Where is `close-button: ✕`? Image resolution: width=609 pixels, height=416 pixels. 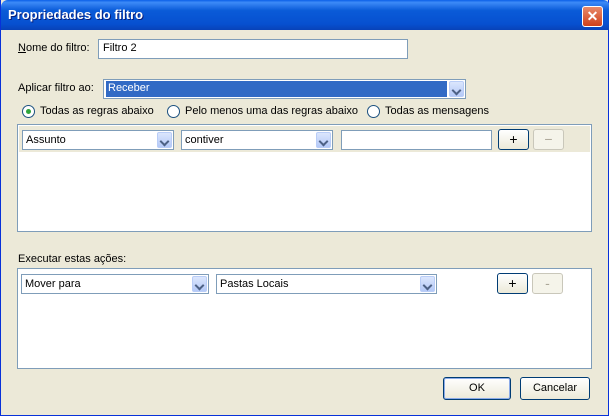 close-button: ✕ is located at coordinates (592, 16).